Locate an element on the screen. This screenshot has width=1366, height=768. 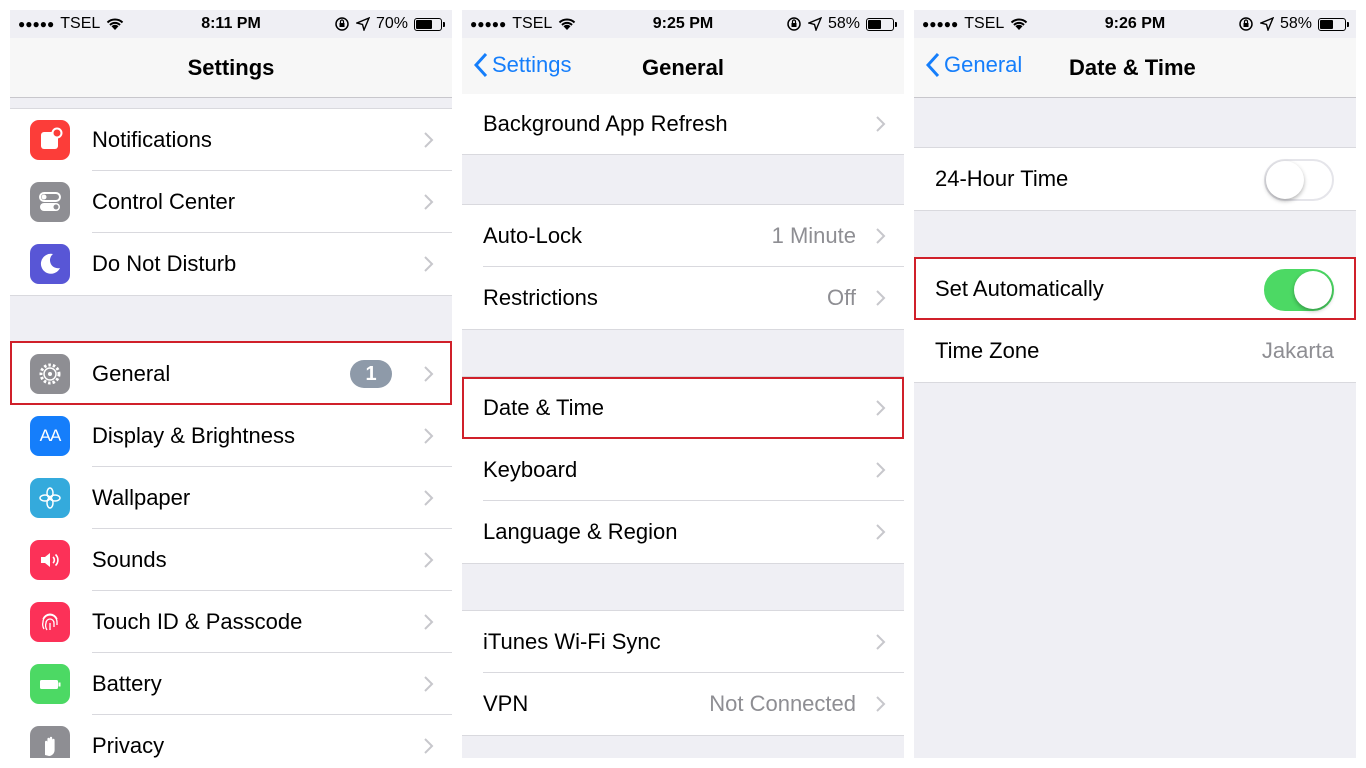
time-zone-value: Jakarta is located at coordinates (1297, 350).